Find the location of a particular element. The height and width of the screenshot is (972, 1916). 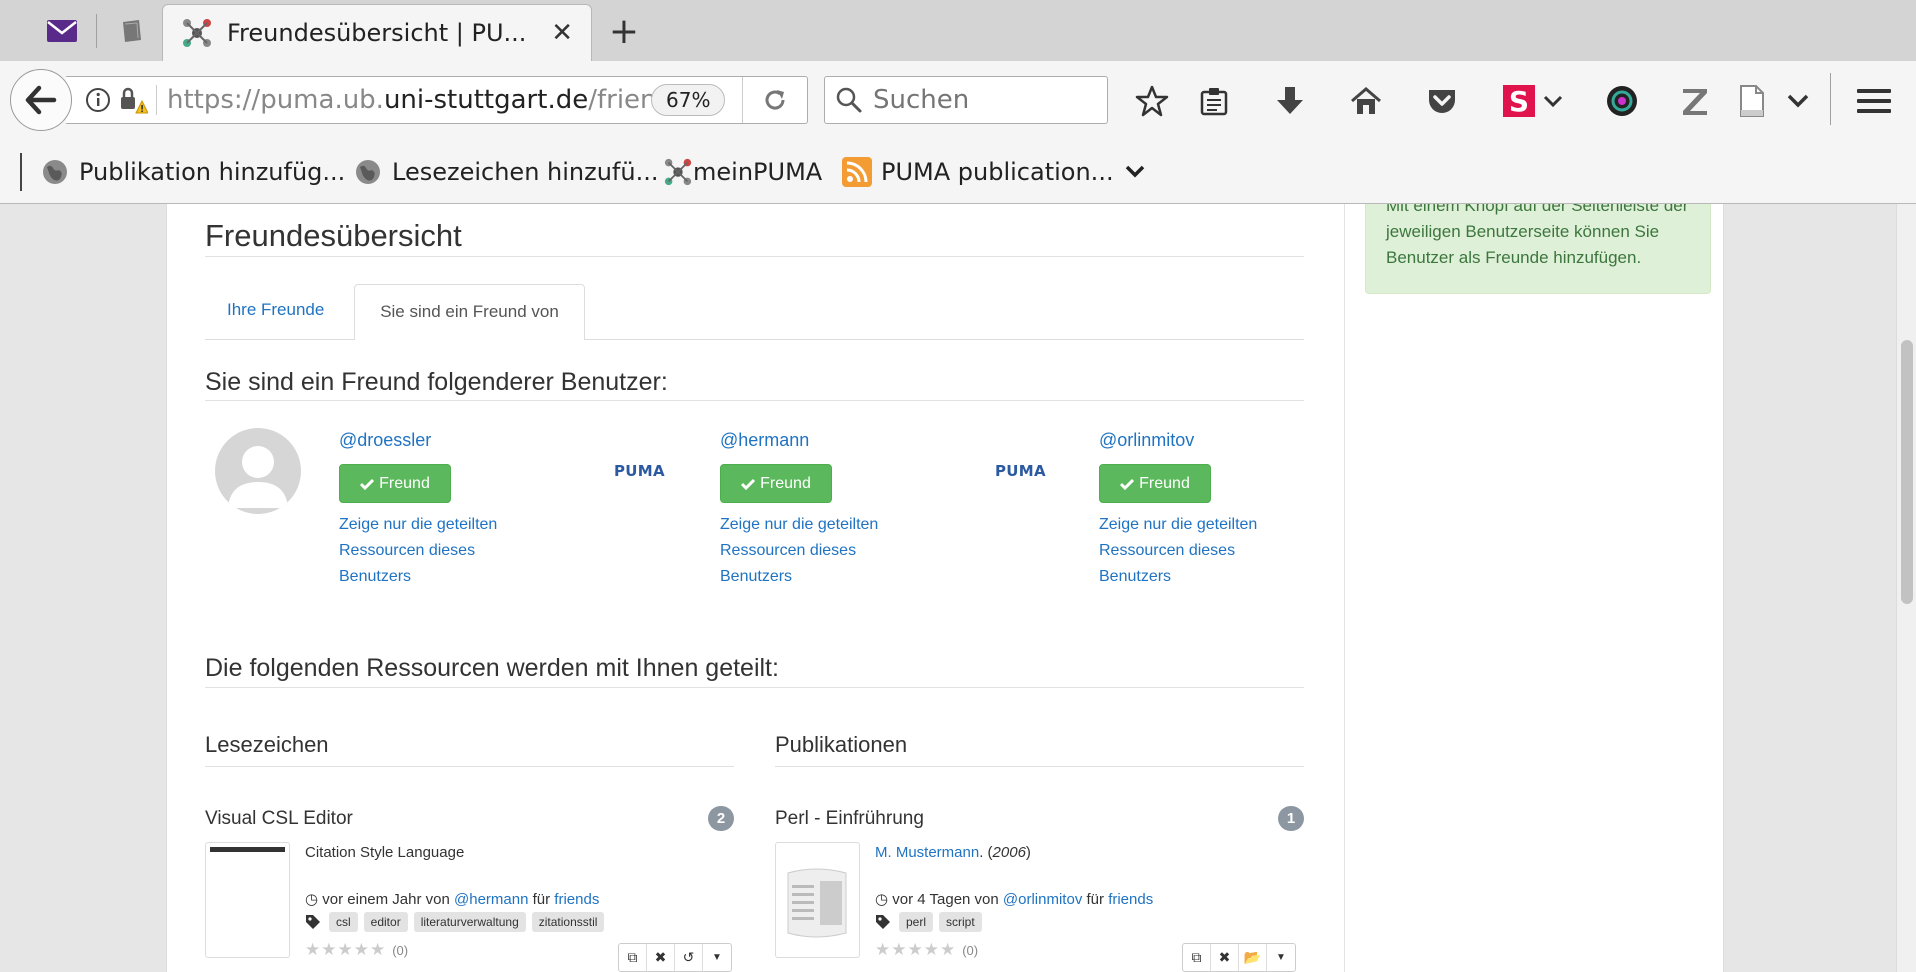

home-button is located at coordinates (1366, 101).